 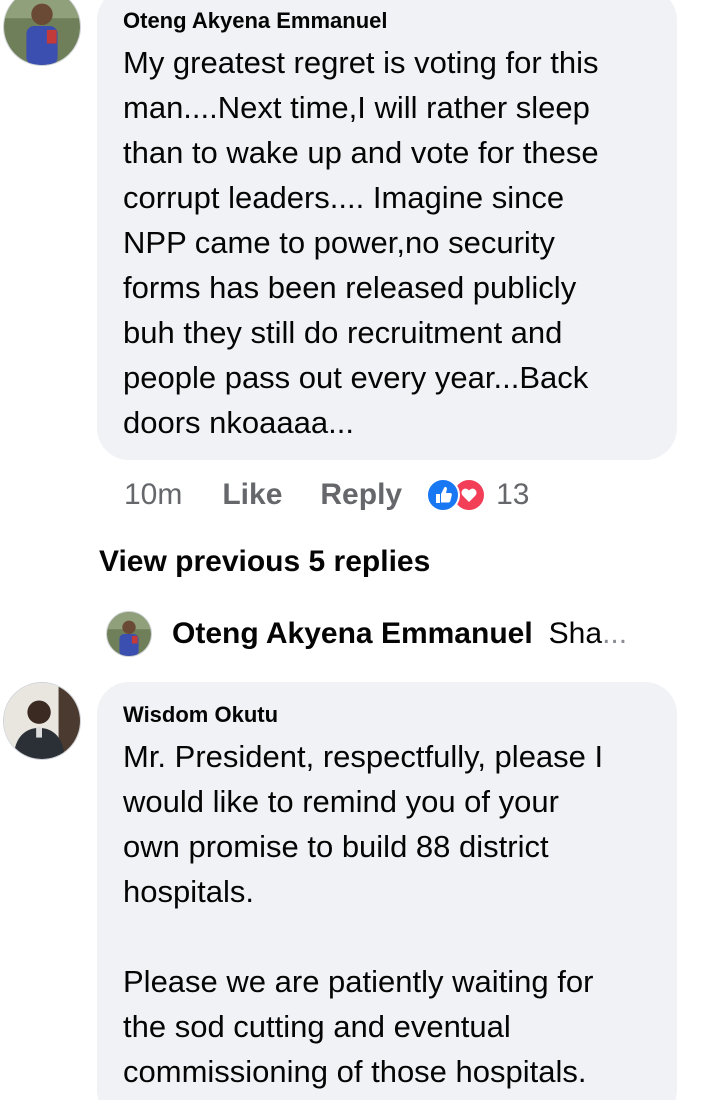 I want to click on comment-author: Wisdom Okutu, so click(x=387, y=715).